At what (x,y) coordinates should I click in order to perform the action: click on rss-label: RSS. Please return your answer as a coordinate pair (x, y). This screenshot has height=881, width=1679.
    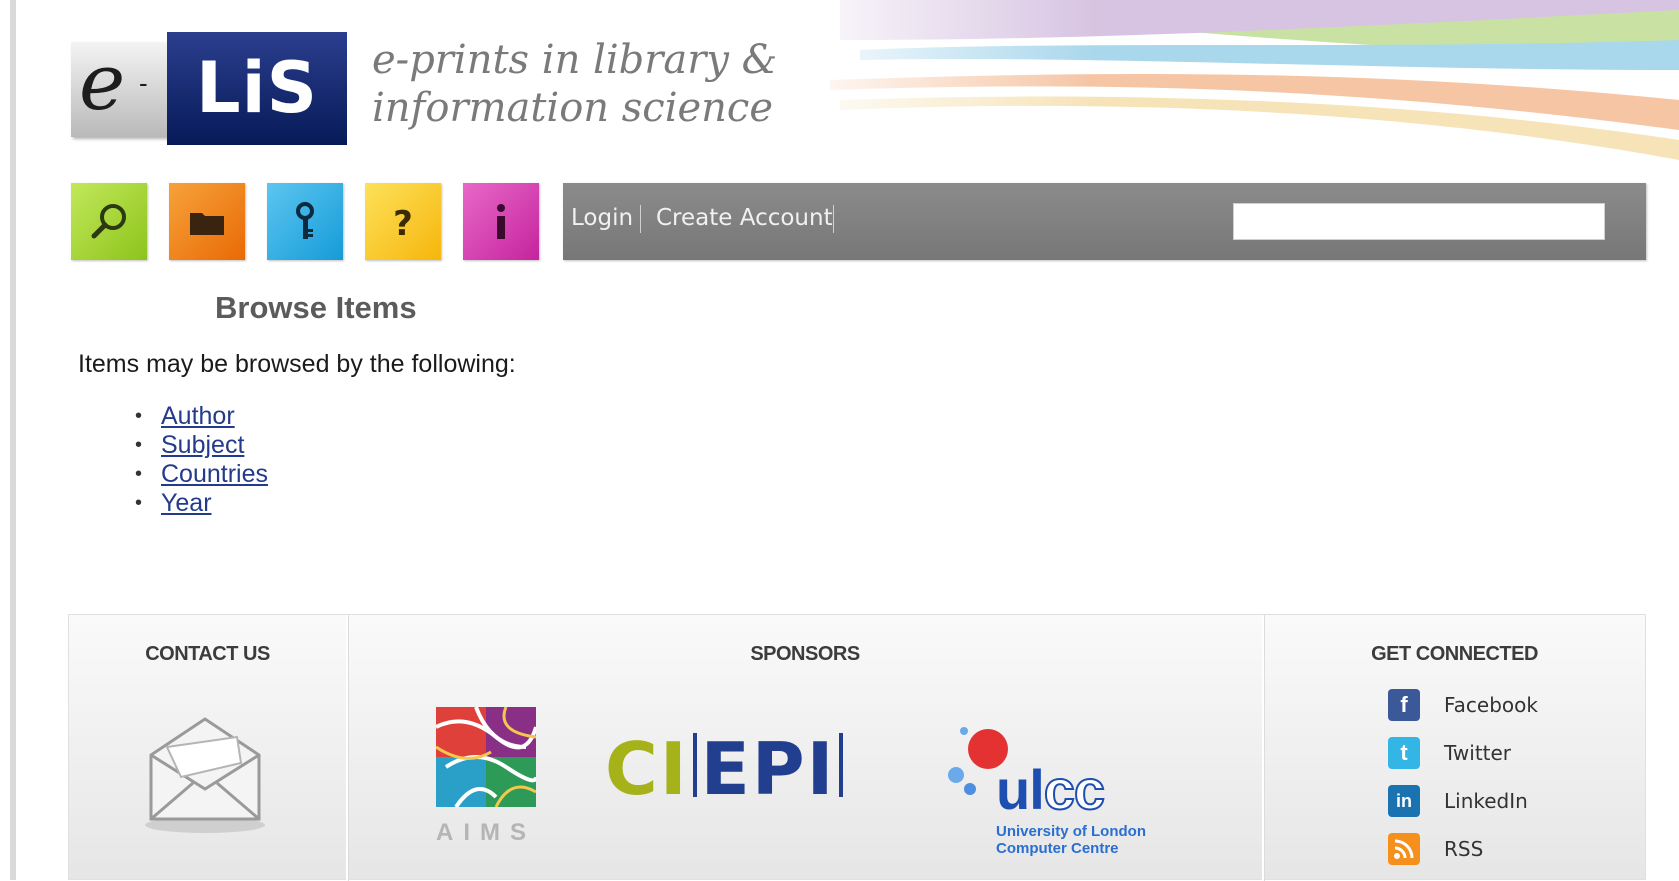
    Looking at the image, I should click on (1464, 849).